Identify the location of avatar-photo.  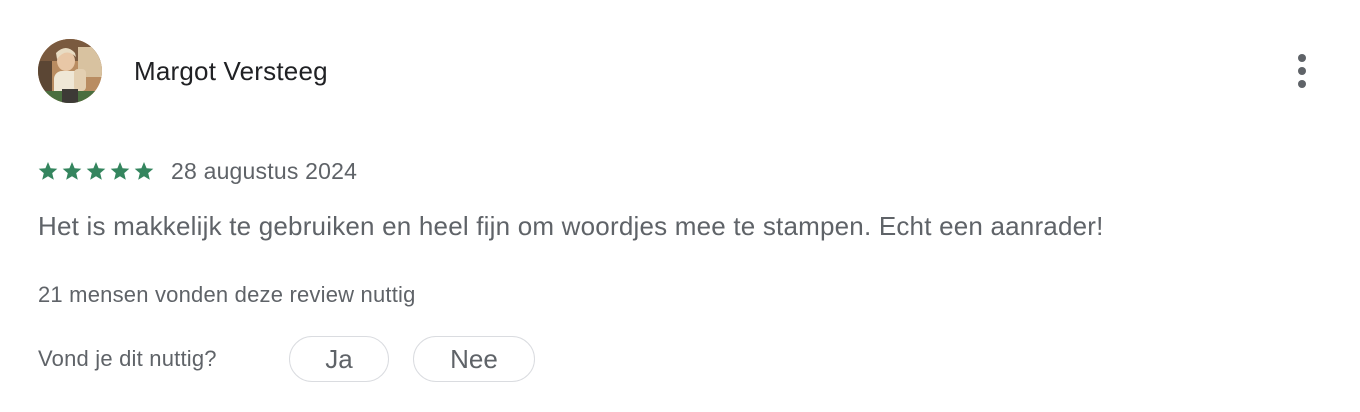
(70, 71).